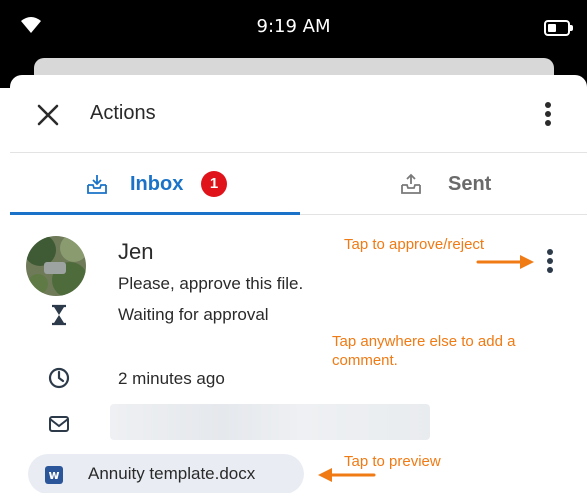 This screenshot has height=493, width=587. I want to click on avatar, so click(56, 266).